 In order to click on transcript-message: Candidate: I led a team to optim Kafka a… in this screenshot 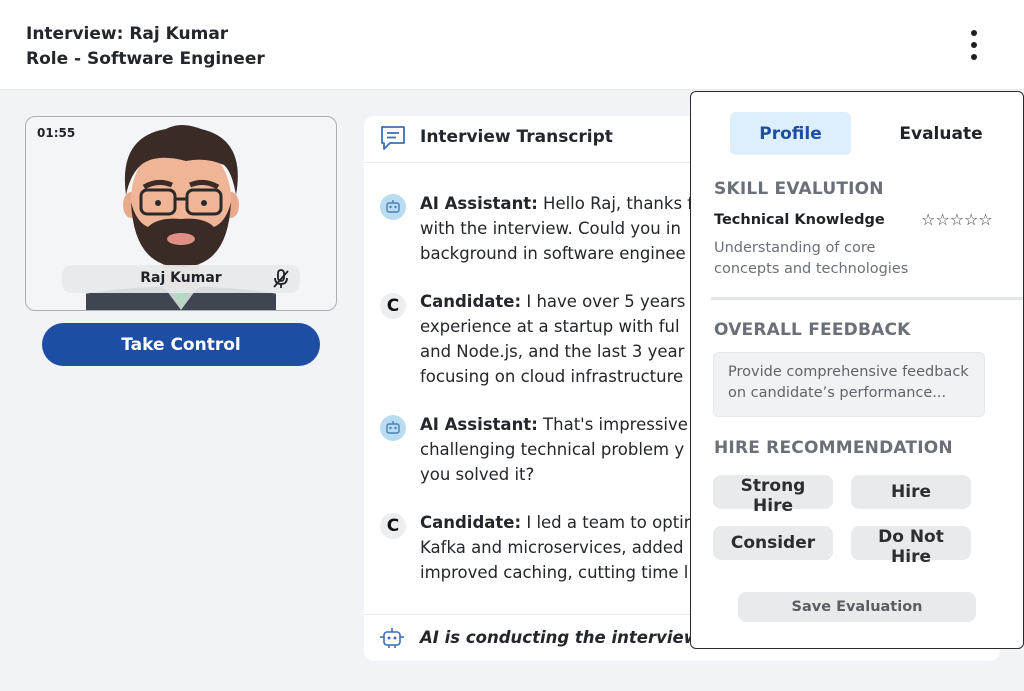, I will do `click(560, 547)`.